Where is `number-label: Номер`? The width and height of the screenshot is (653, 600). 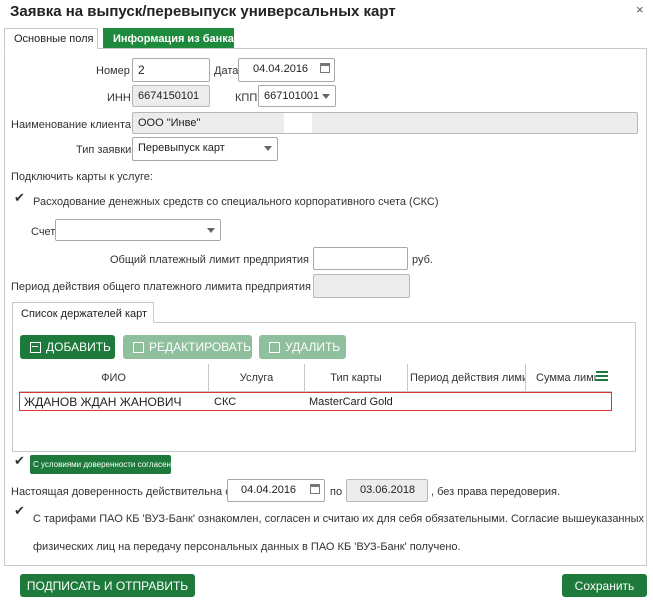
number-label: Номер is located at coordinates (113, 71).